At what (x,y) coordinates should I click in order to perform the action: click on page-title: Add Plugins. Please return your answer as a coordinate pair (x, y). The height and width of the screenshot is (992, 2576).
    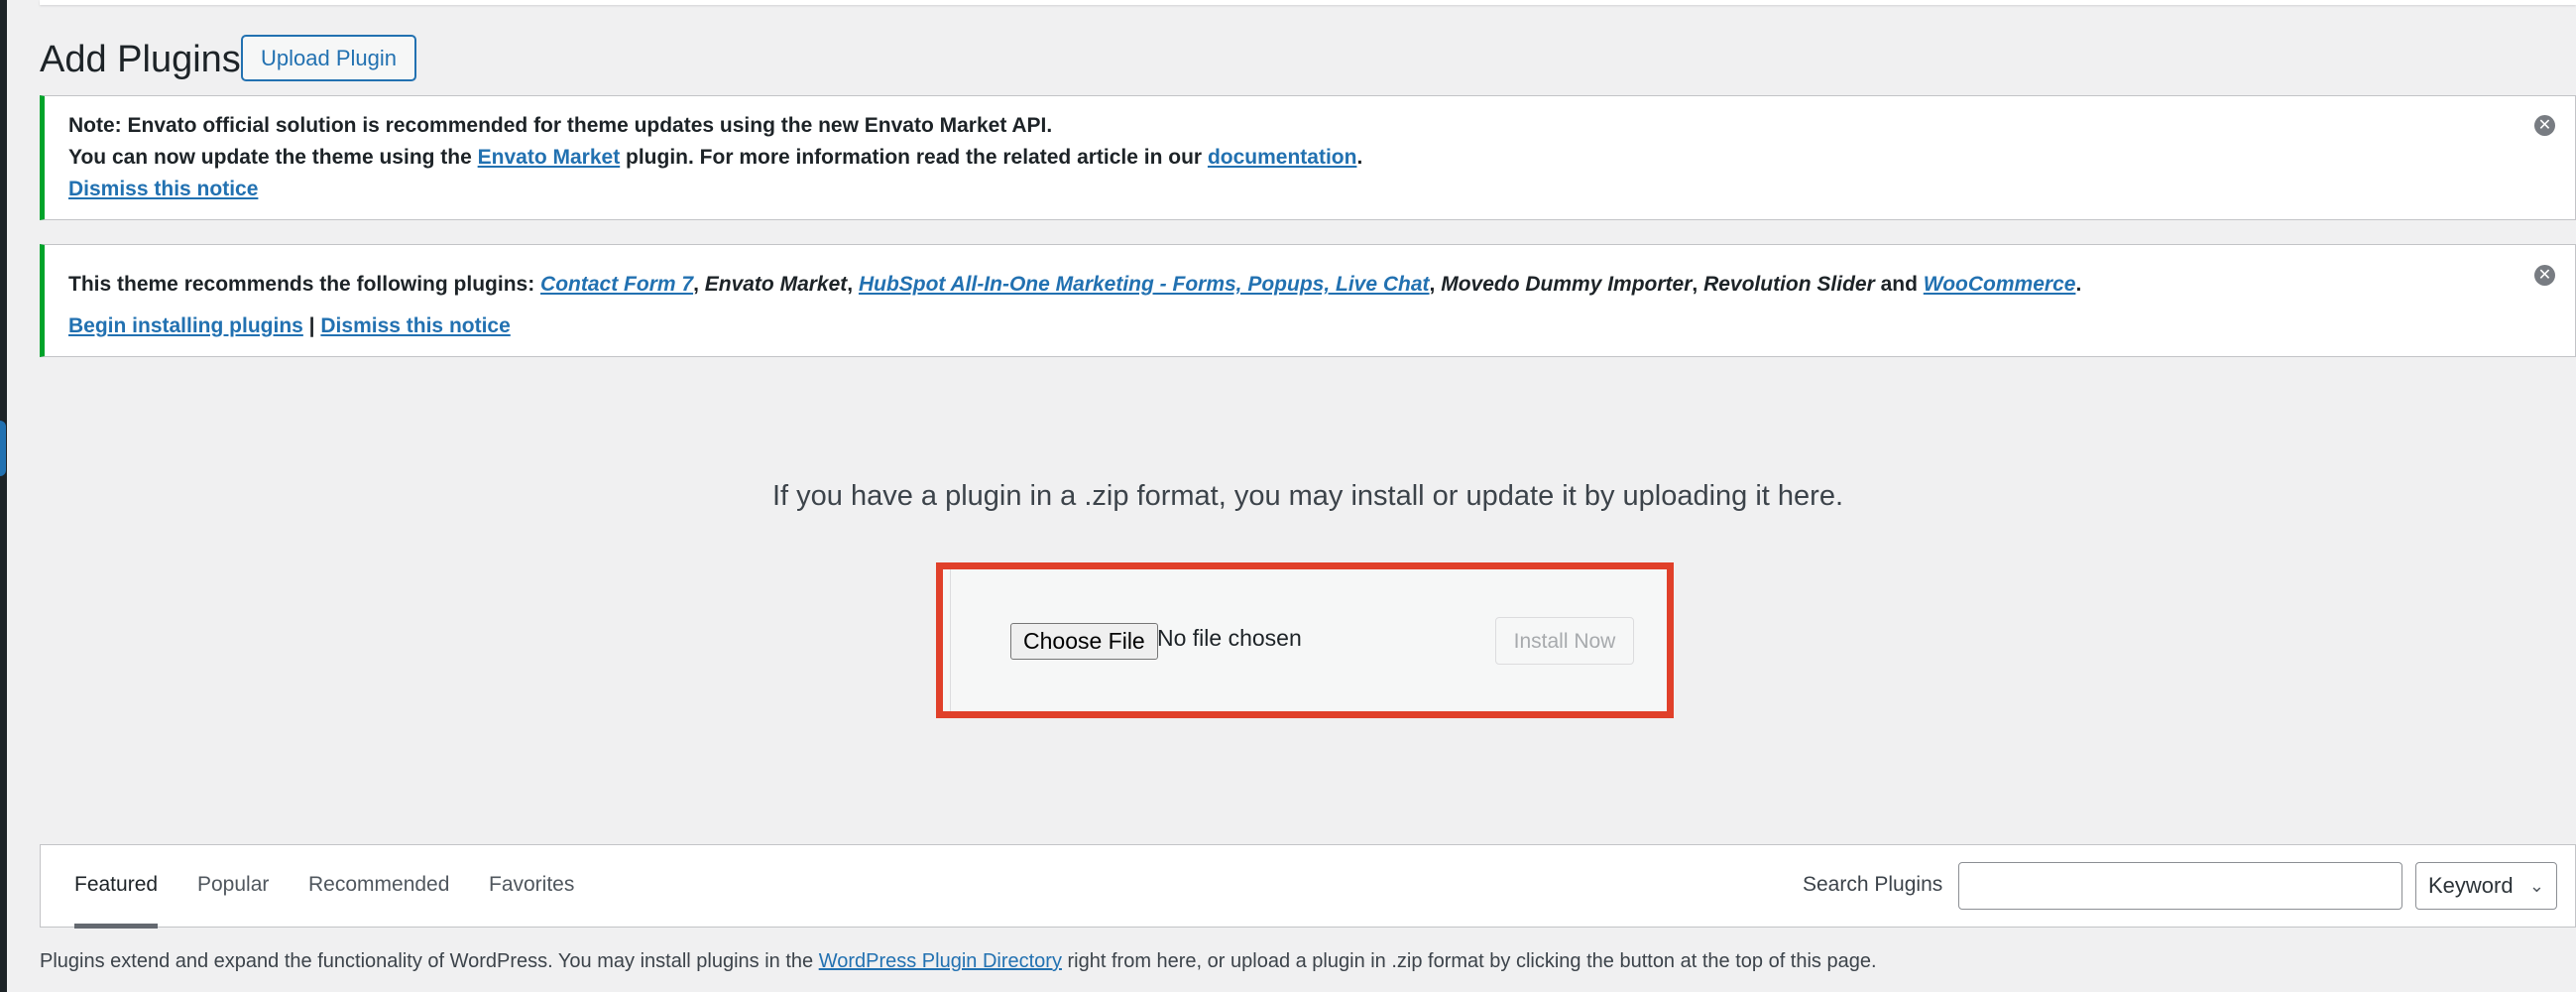
    Looking at the image, I should click on (140, 59).